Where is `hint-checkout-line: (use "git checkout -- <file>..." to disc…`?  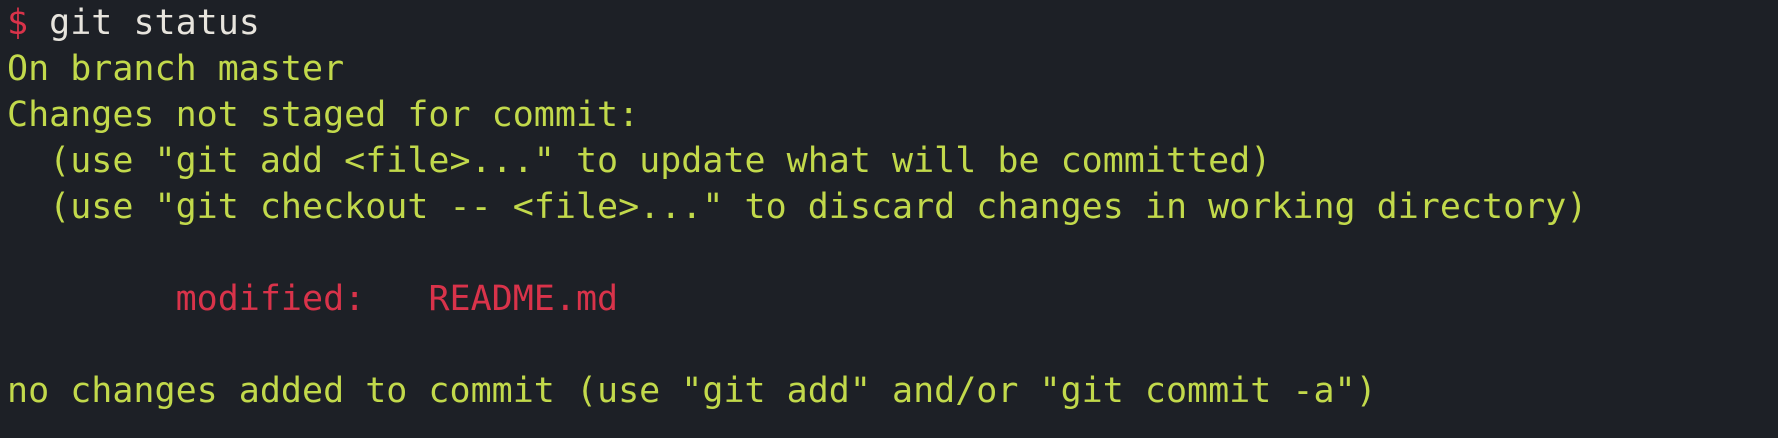 hint-checkout-line: (use "git checkout -- <file>..." to disc… is located at coordinates (797, 207).